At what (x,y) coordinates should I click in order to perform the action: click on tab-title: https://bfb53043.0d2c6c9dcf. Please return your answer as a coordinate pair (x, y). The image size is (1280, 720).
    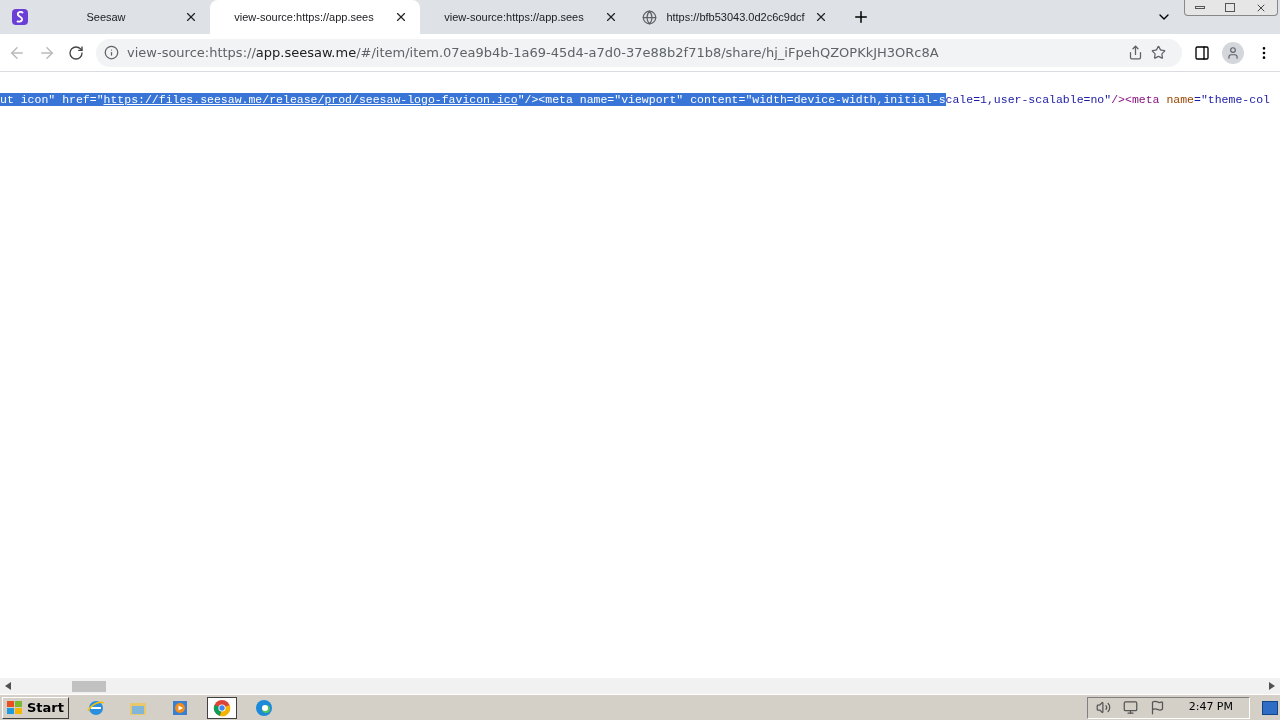
    Looking at the image, I should click on (735, 17).